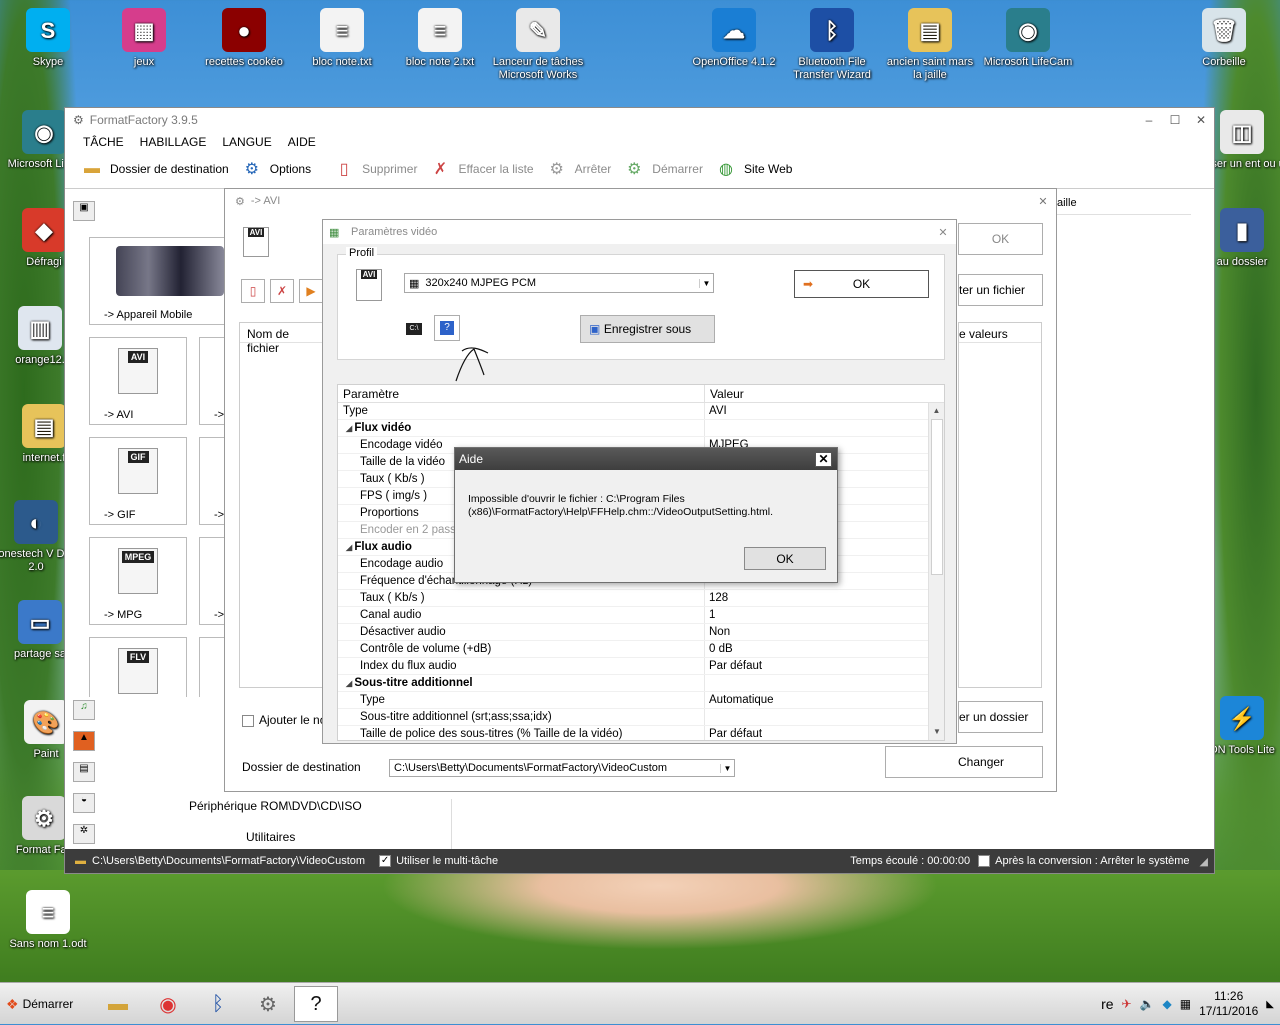 Image resolution: width=1280 pixels, height=1025 pixels. What do you see at coordinates (385, 861) in the screenshot?
I see `multitask-checkbox: ✓` at bounding box center [385, 861].